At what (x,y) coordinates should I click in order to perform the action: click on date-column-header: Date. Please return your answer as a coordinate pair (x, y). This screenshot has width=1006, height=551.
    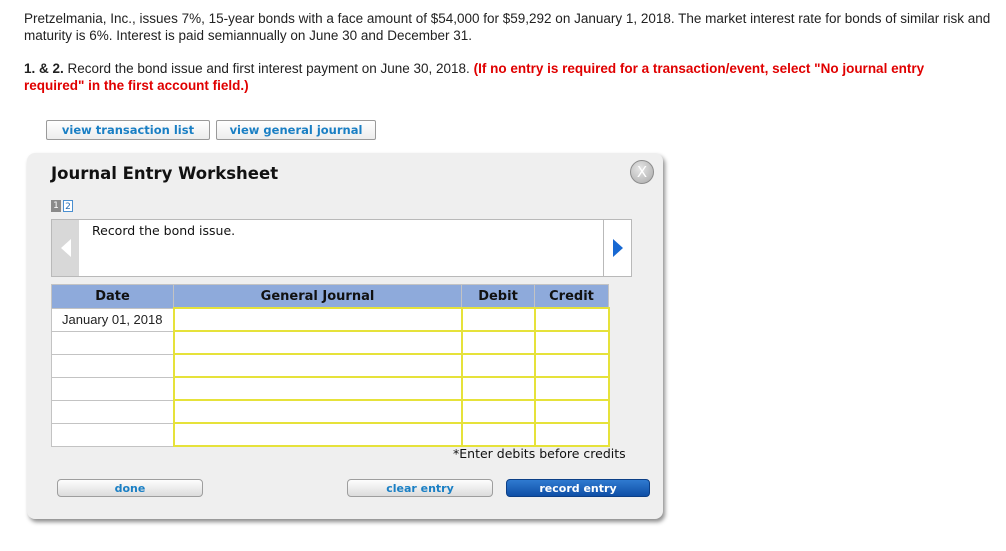
    Looking at the image, I should click on (112, 296).